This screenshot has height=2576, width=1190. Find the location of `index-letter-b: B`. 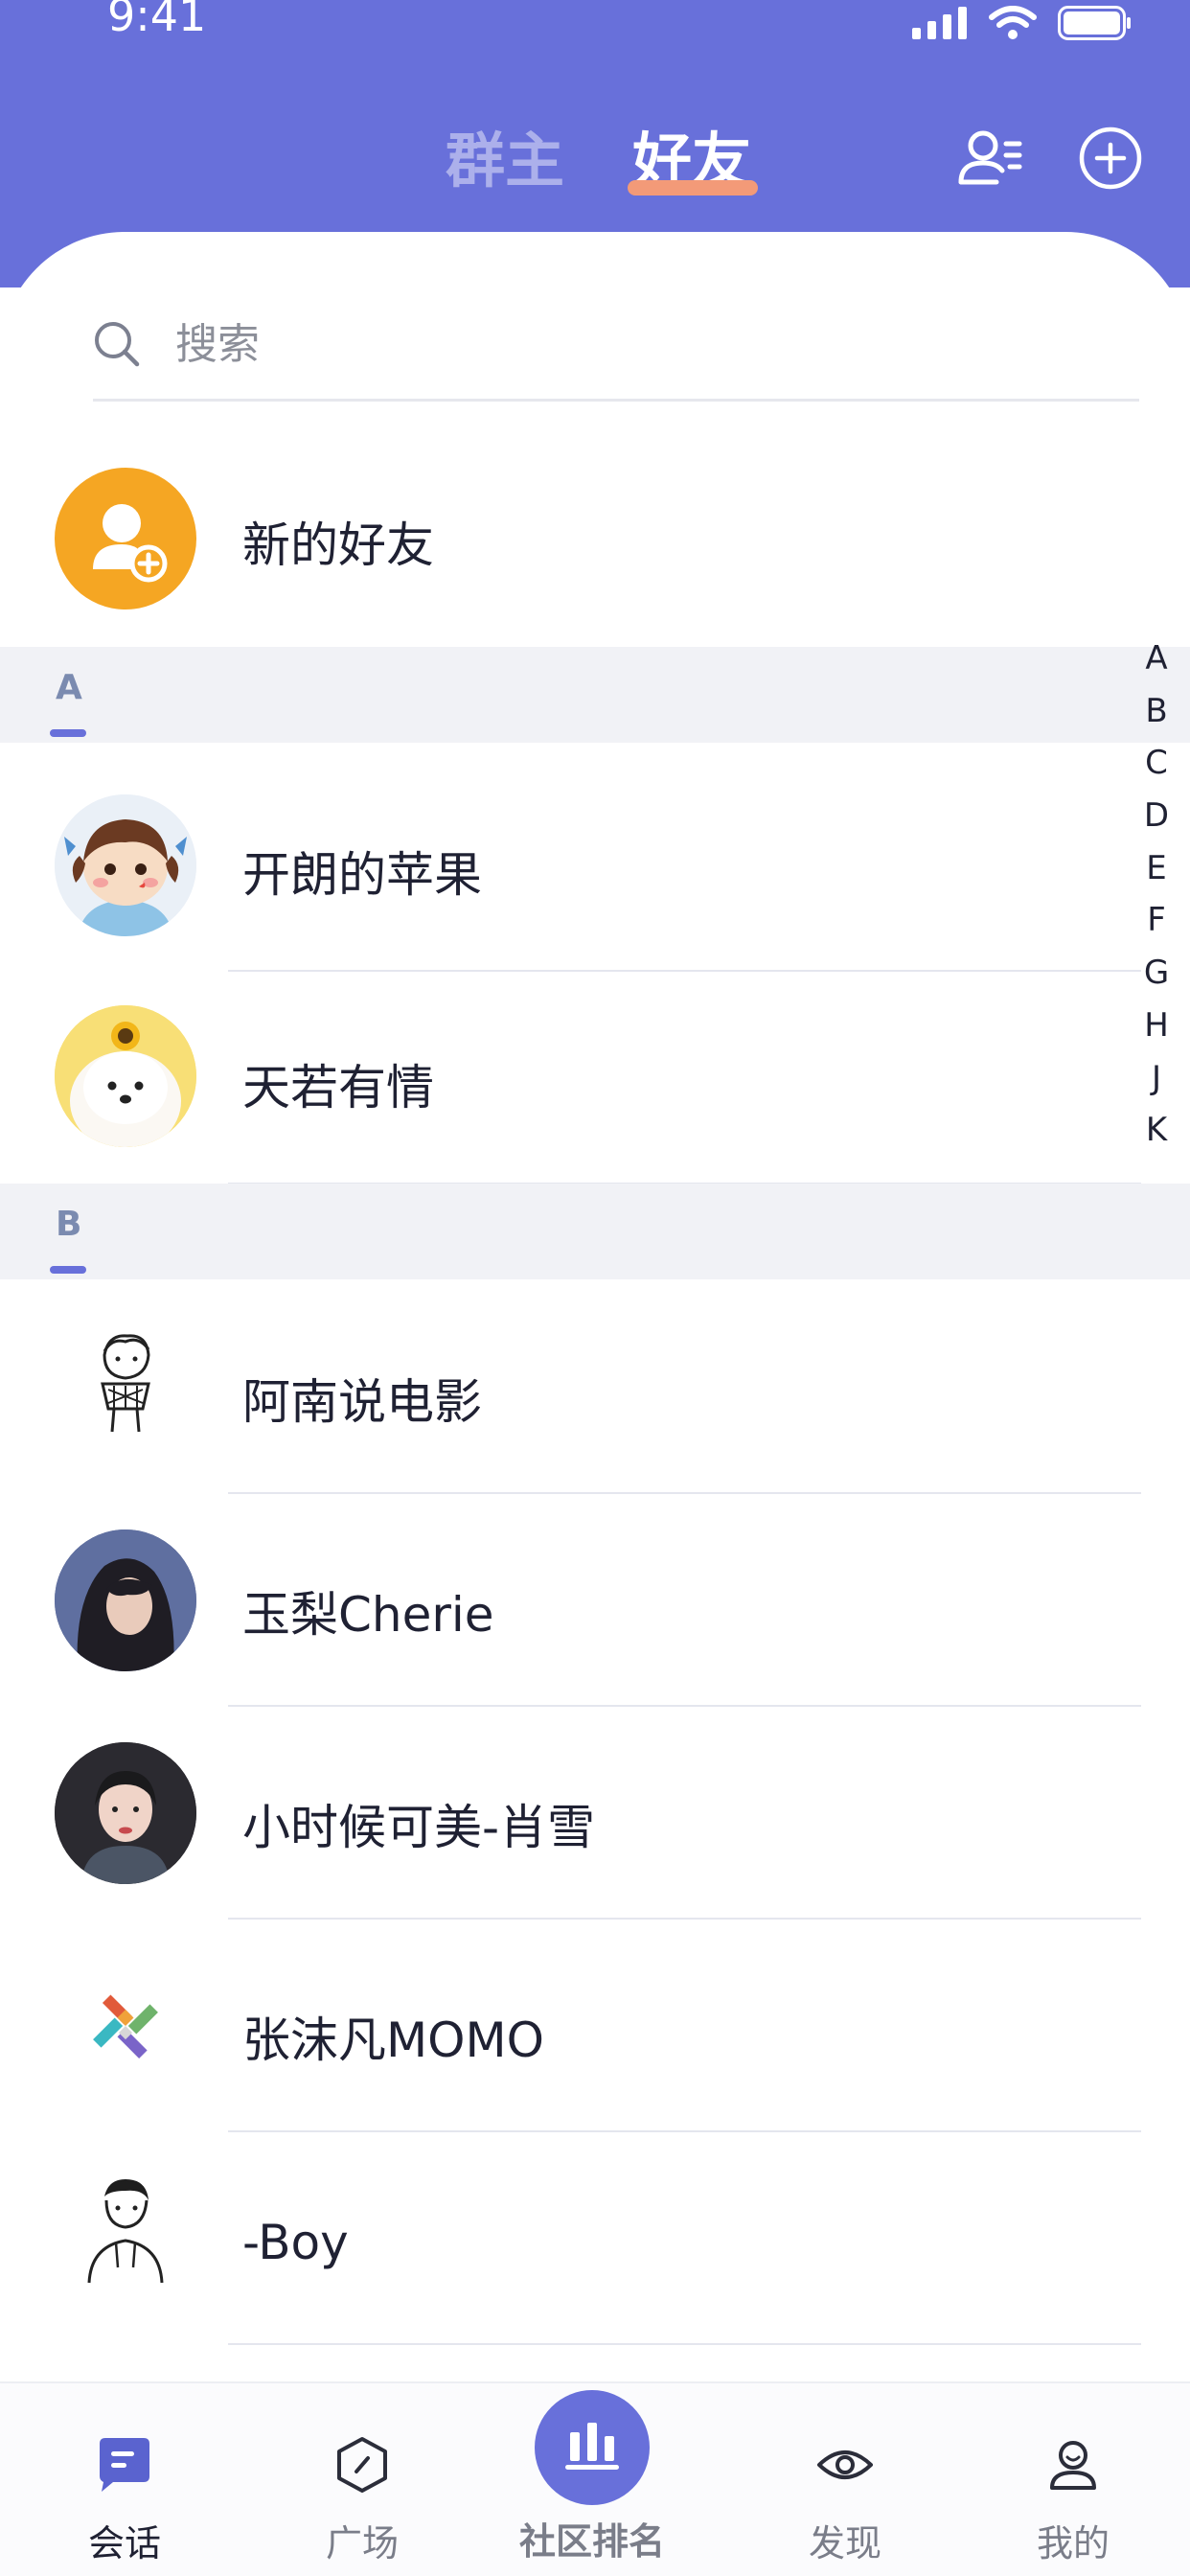

index-letter-b: B is located at coordinates (1157, 711).